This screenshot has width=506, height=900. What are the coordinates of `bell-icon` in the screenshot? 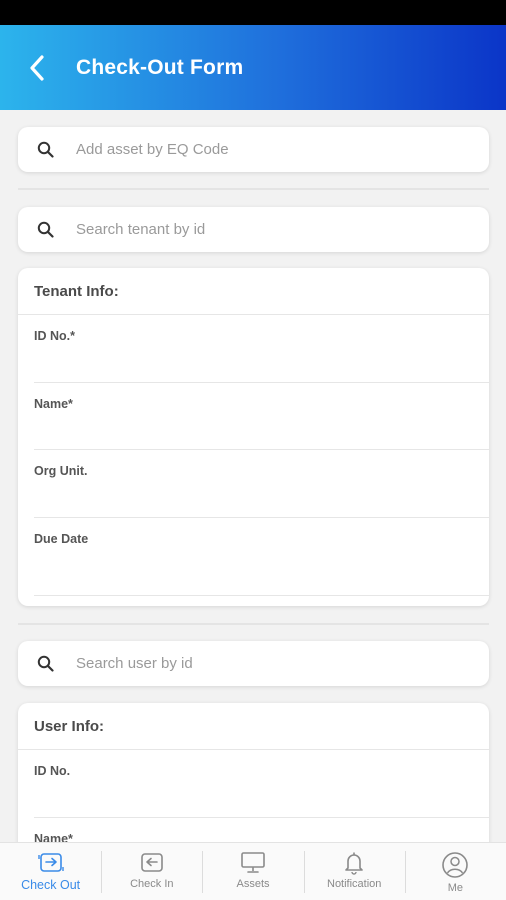 It's located at (354, 863).